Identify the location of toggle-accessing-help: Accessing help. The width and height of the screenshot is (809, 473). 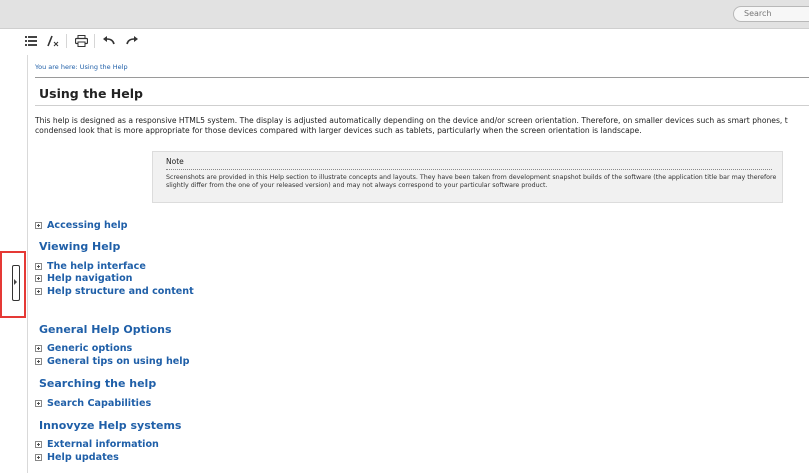
(81, 225).